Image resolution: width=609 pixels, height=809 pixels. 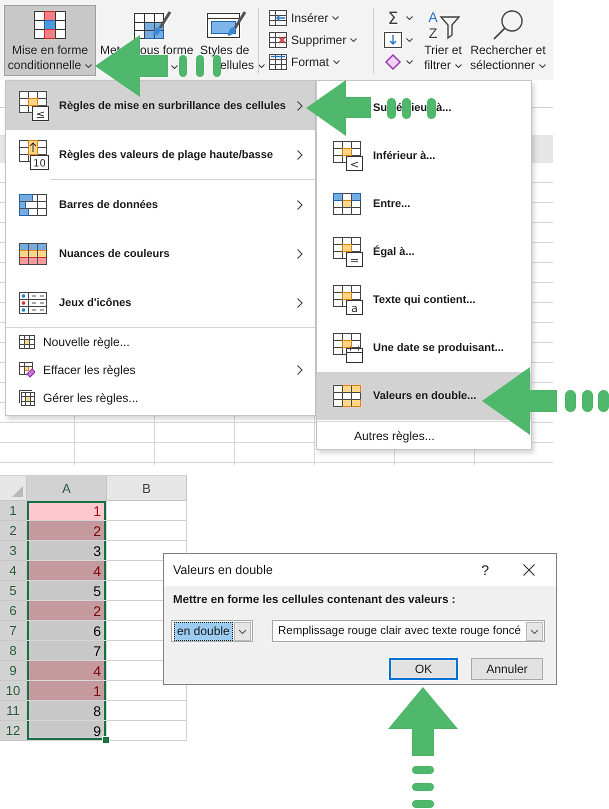 I want to click on cancel-button: Annuler, so click(x=507, y=669).